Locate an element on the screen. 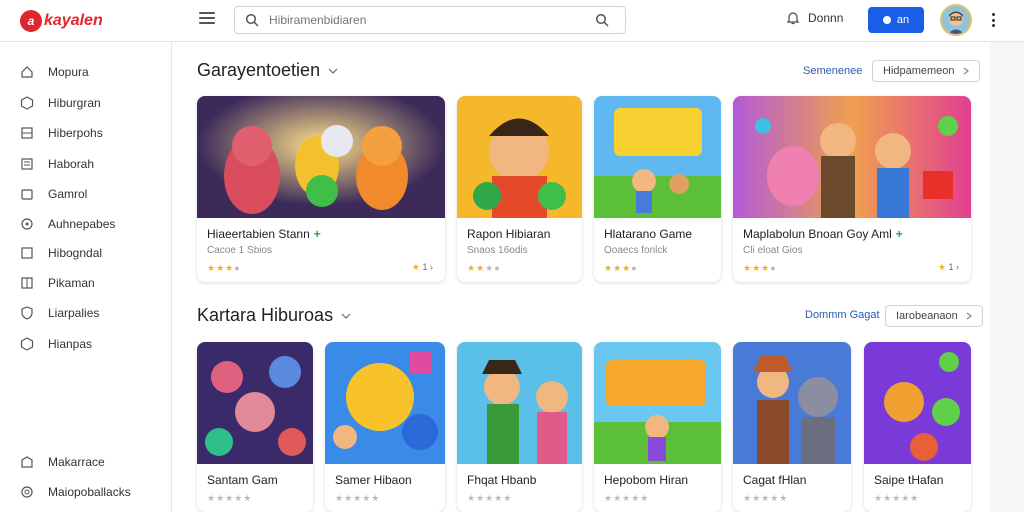  sidebar-item-4: Haborah is located at coordinates (57, 164).